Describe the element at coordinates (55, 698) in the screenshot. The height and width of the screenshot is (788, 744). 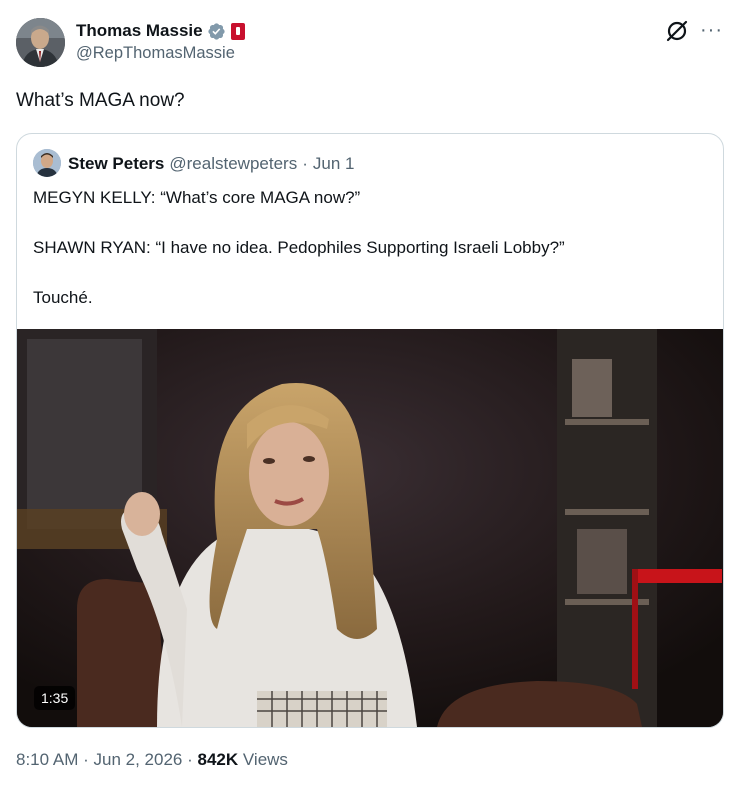
I see `video-duration: 1:35` at that location.